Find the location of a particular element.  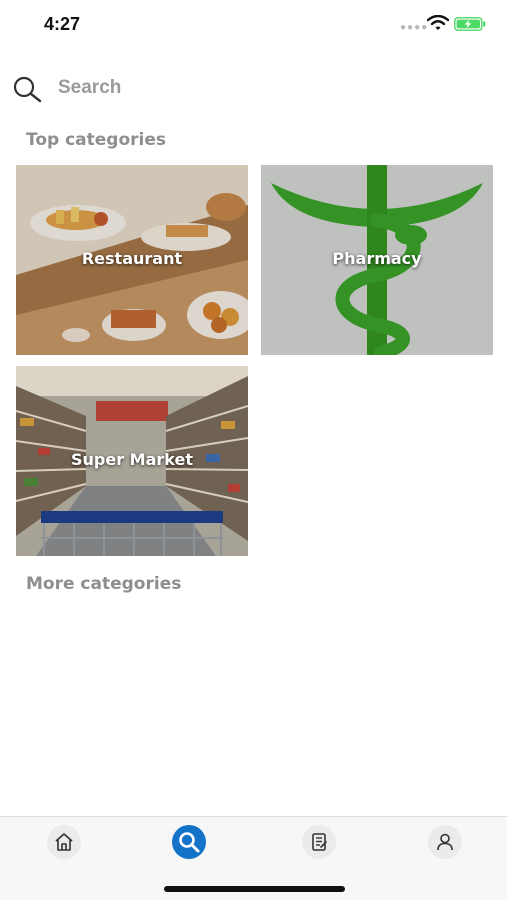

more-categories-heading: More categories is located at coordinates (104, 584).